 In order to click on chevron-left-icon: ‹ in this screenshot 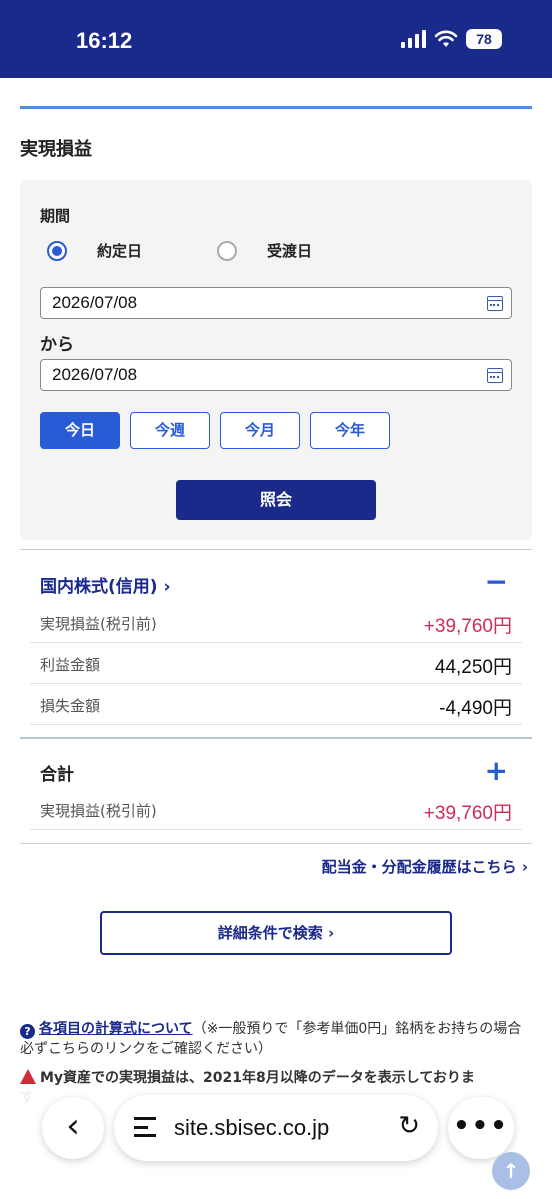, I will do `click(73, 1126)`.